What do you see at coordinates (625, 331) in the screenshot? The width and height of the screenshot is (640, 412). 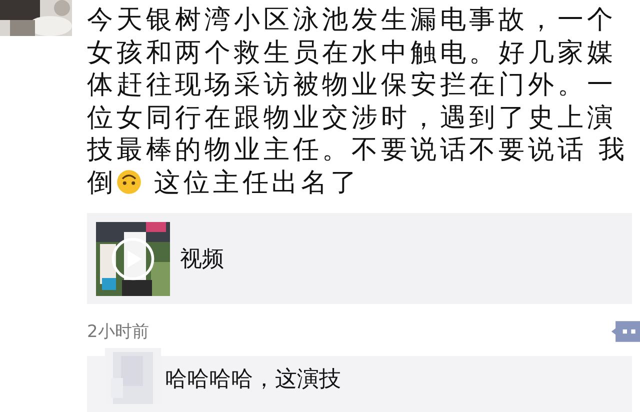 I see `comment-icon` at bounding box center [625, 331].